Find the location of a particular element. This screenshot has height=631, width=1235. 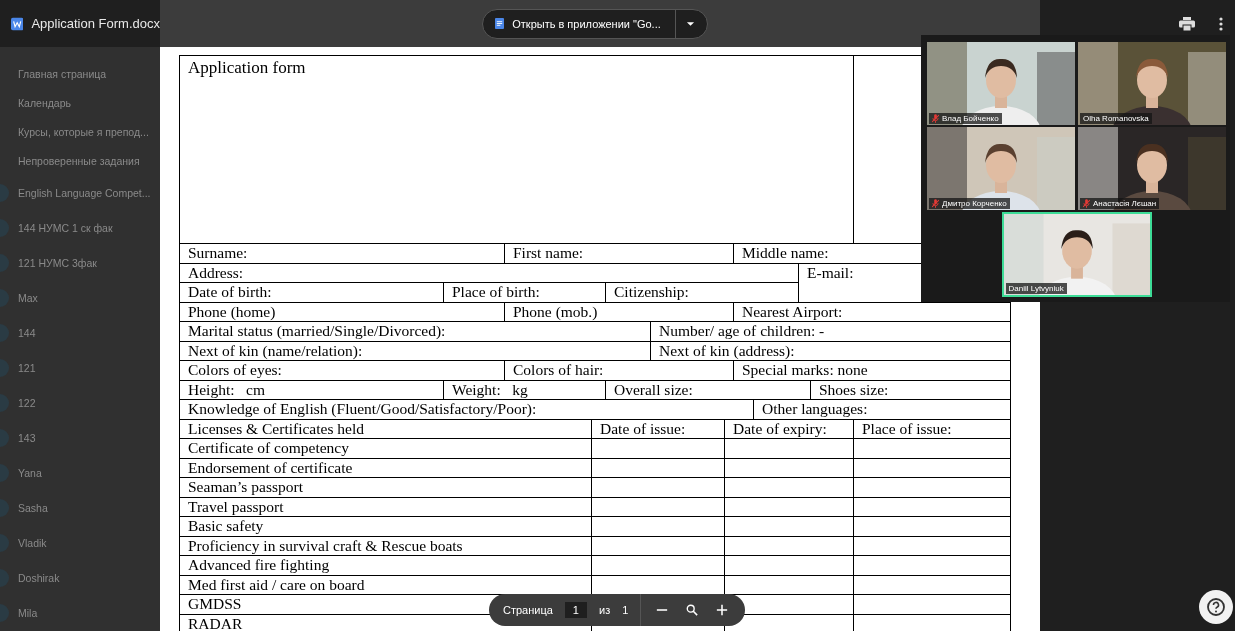

search-icon is located at coordinates (692, 610).